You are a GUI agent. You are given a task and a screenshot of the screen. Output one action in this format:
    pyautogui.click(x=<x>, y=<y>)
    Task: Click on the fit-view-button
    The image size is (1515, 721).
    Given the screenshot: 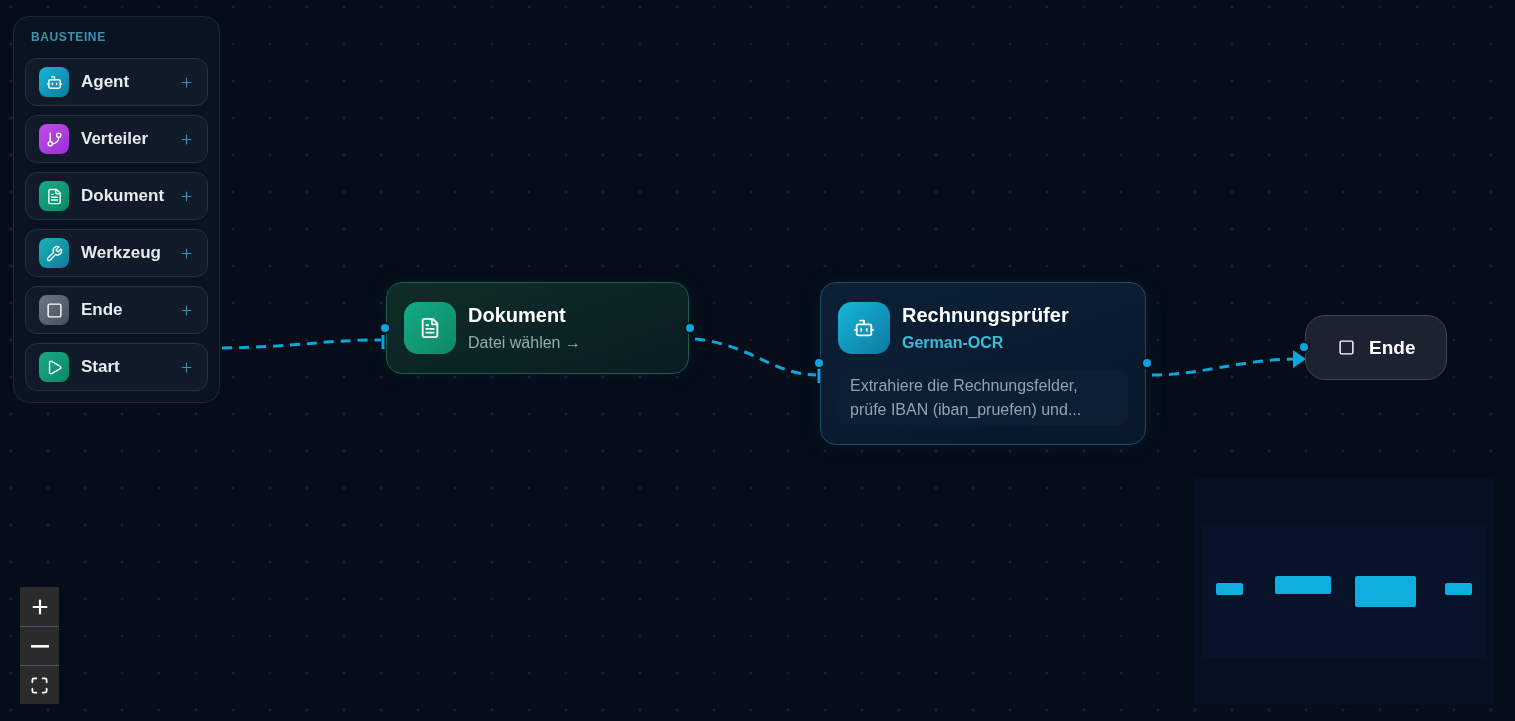 What is the action you would take?
    pyautogui.click(x=39, y=684)
    